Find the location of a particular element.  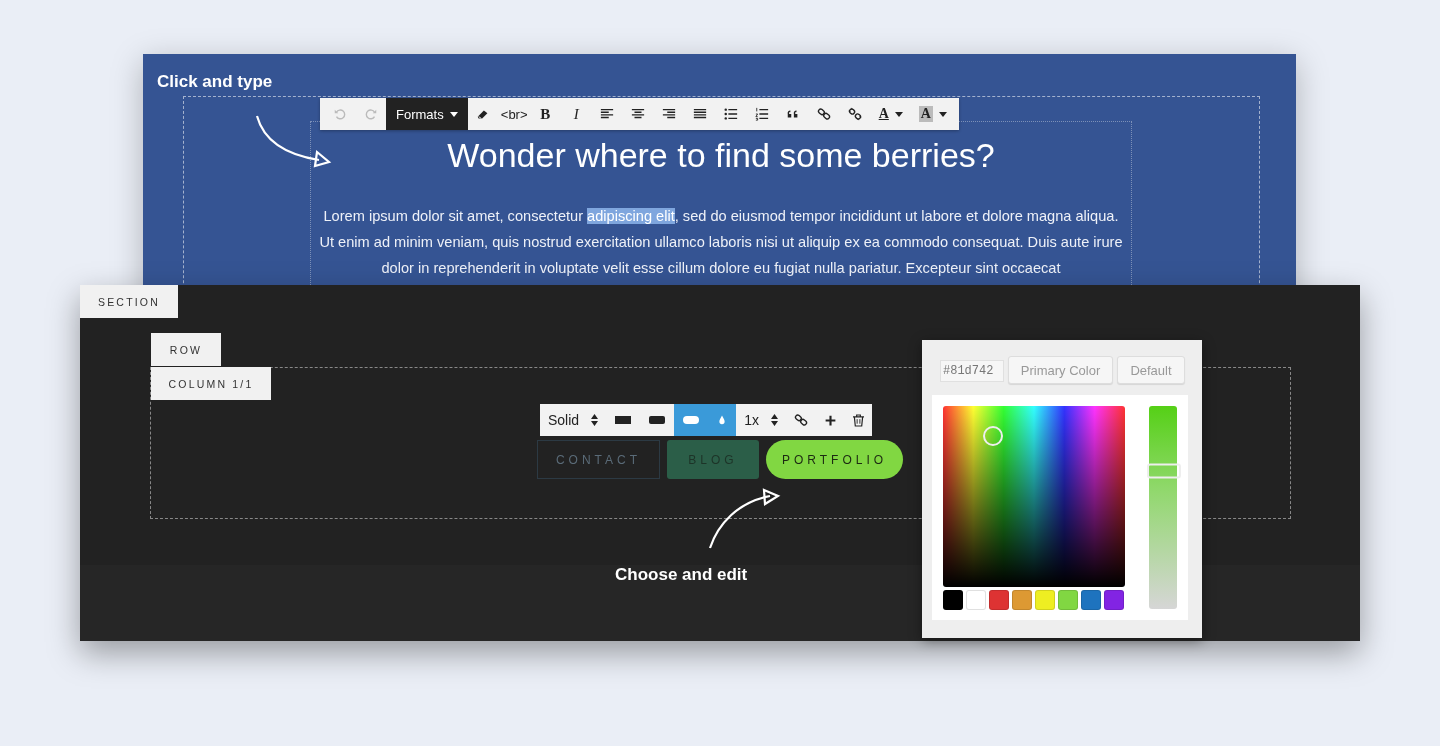

link-button: PORTFOLIO is located at coordinates (834, 459).